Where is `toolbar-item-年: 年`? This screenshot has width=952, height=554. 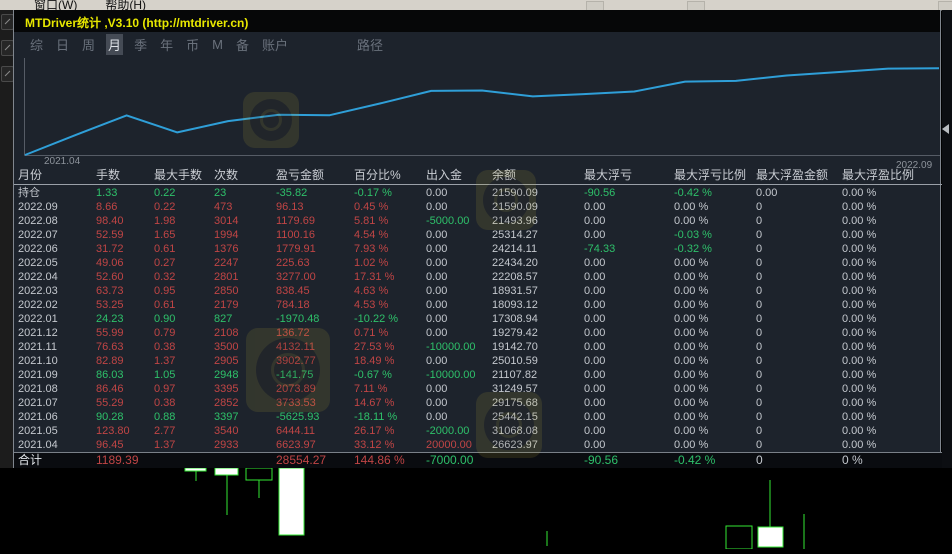 toolbar-item-年: 年 is located at coordinates (166, 44).